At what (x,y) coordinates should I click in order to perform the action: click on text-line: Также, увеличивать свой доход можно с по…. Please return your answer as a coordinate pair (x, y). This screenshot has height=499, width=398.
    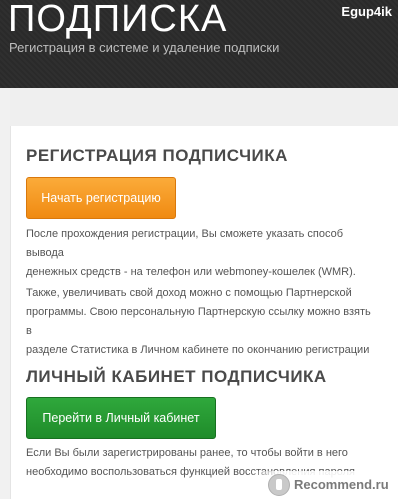
    Looking at the image, I should click on (189, 293).